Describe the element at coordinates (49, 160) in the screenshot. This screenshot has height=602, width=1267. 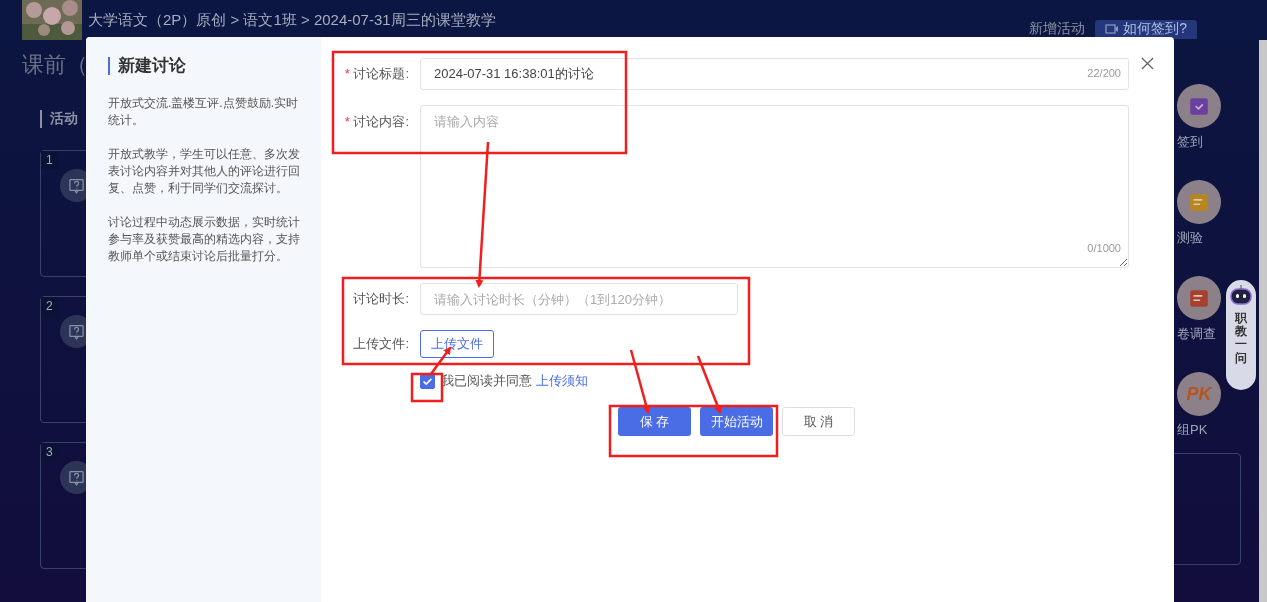
I see `card-number: 1` at that location.